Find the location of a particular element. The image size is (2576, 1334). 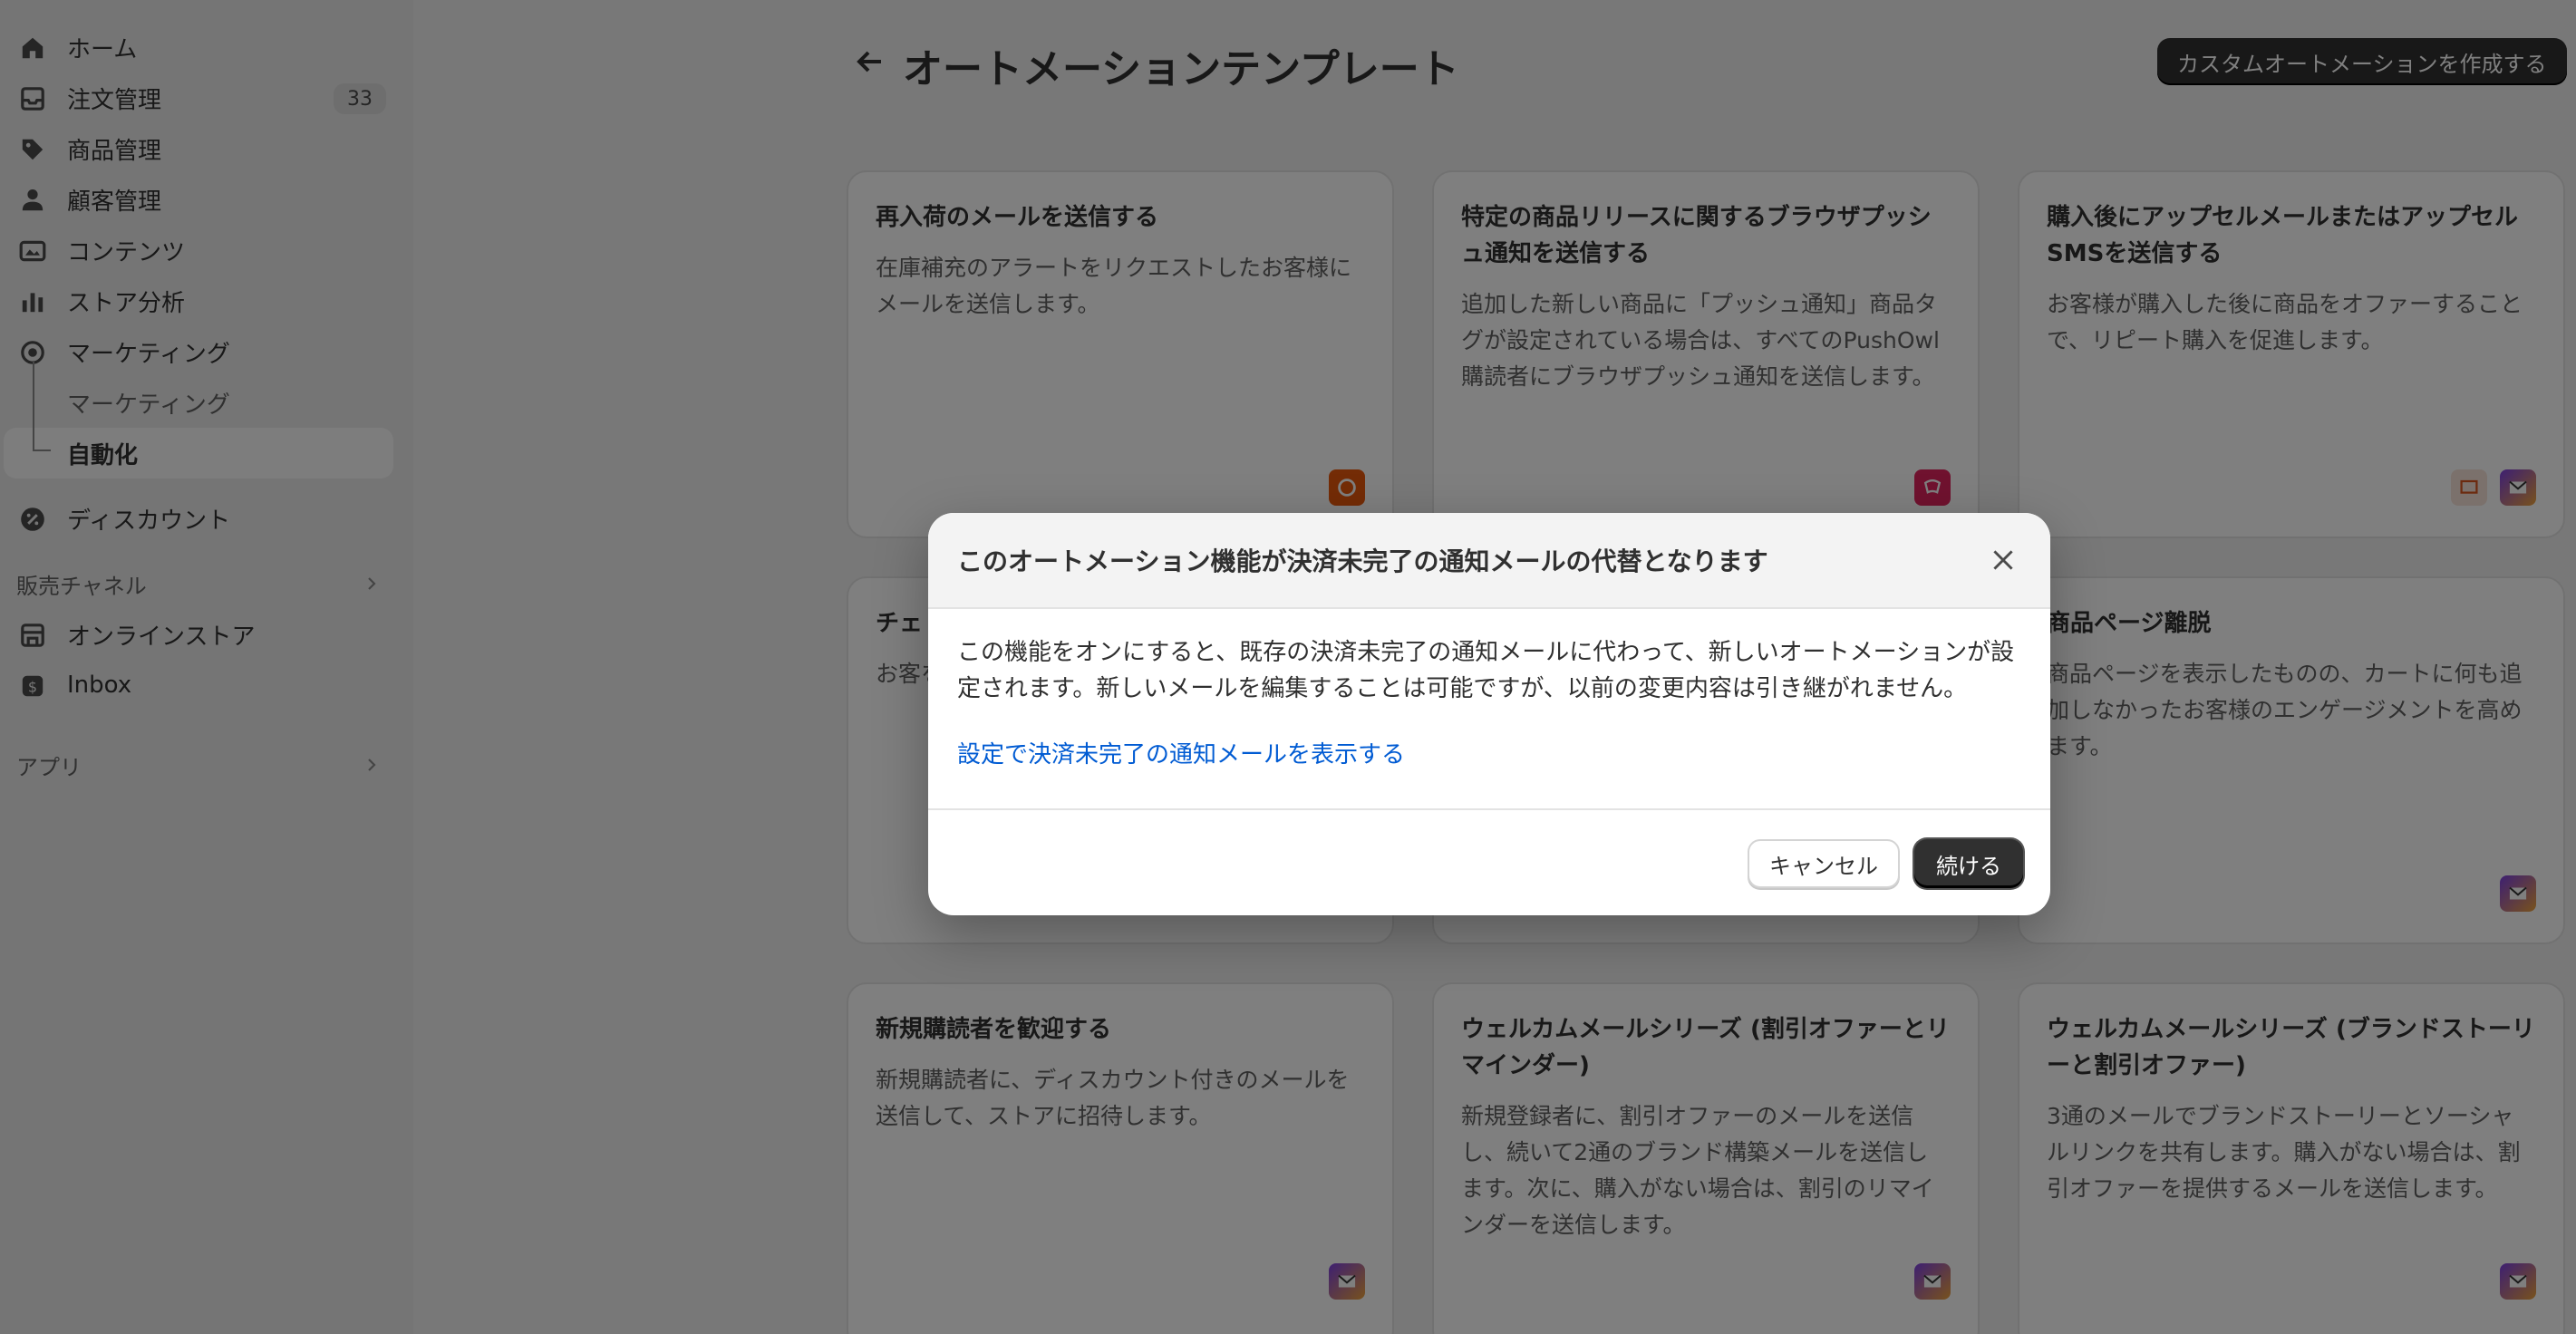

modal-title: このオートメーション機能が決済未完了の通知メールの代替となります is located at coordinates (1362, 561).